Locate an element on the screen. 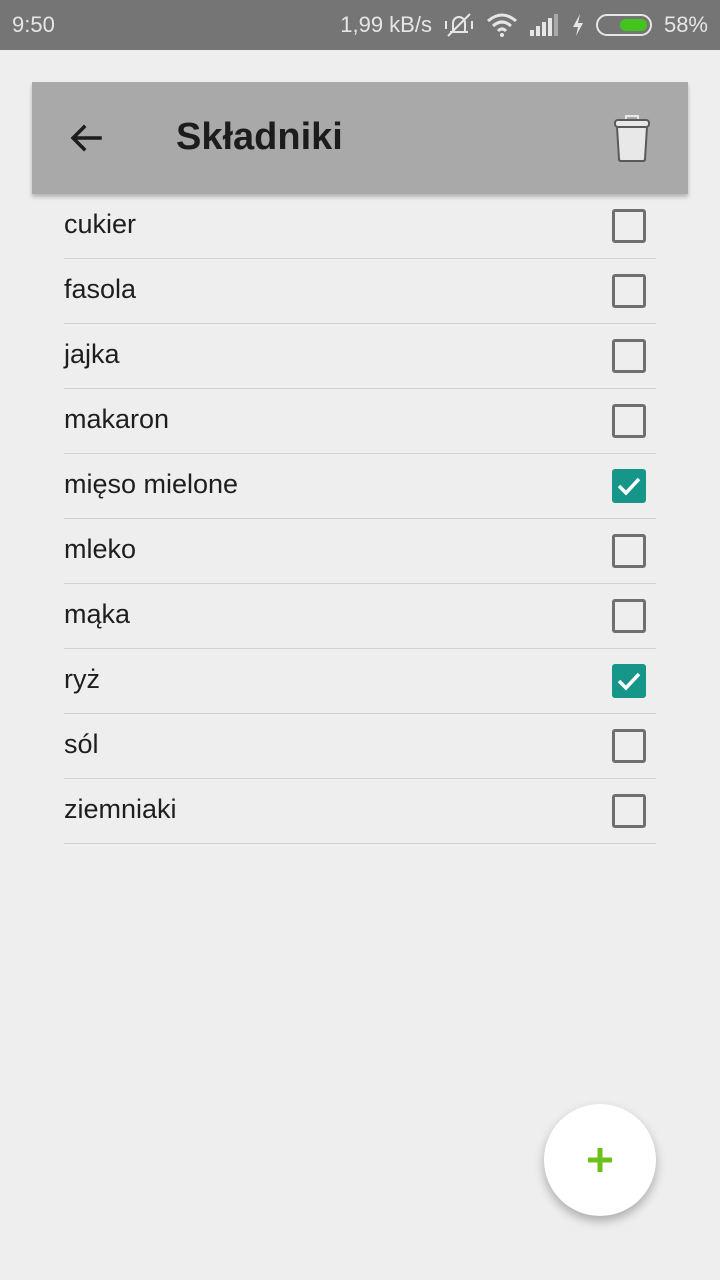 This screenshot has width=720, height=1280. list-item: fasola is located at coordinates (360, 291).